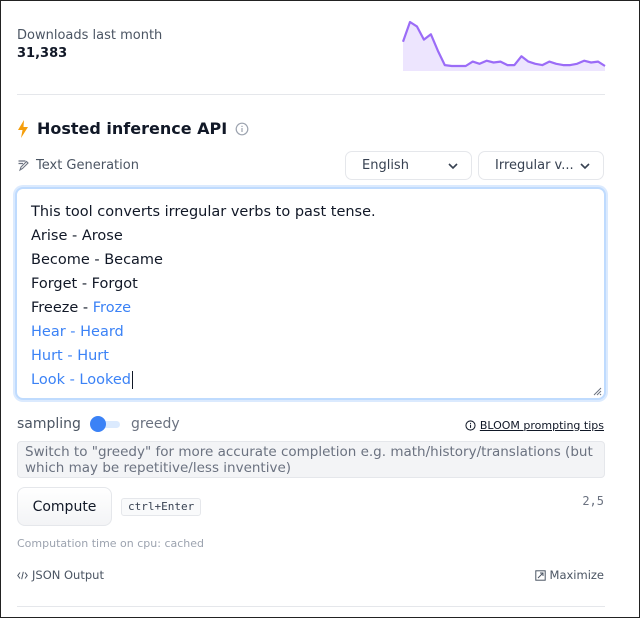  What do you see at coordinates (70, 356) in the screenshot?
I see `generated-line: Hurt - Hurt` at bounding box center [70, 356].